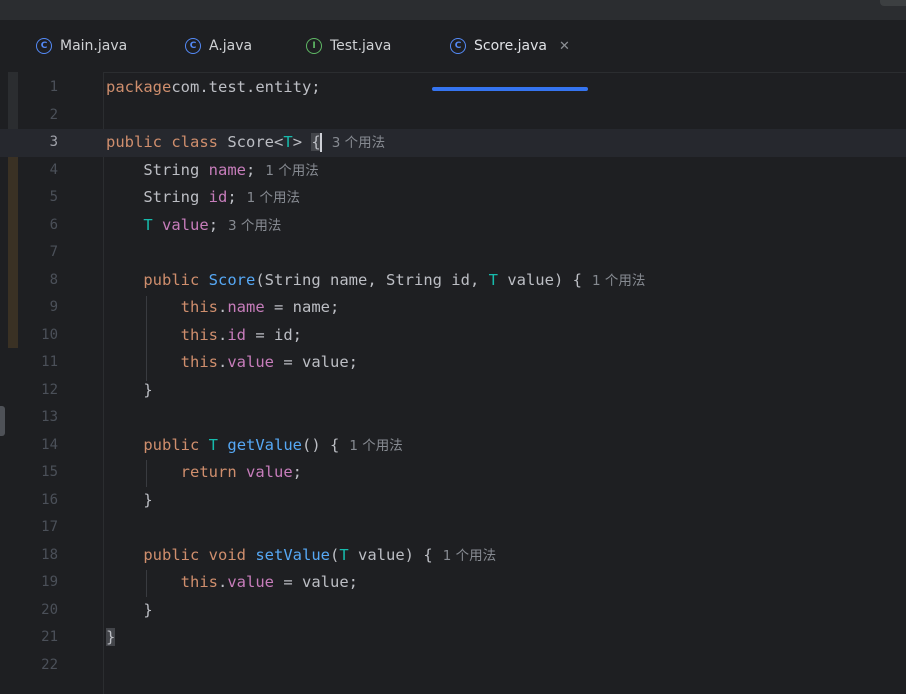 This screenshot has width=906, height=694. Describe the element at coordinates (453, 308) in the screenshot. I see `code-line: 9 this.name = name;` at that location.